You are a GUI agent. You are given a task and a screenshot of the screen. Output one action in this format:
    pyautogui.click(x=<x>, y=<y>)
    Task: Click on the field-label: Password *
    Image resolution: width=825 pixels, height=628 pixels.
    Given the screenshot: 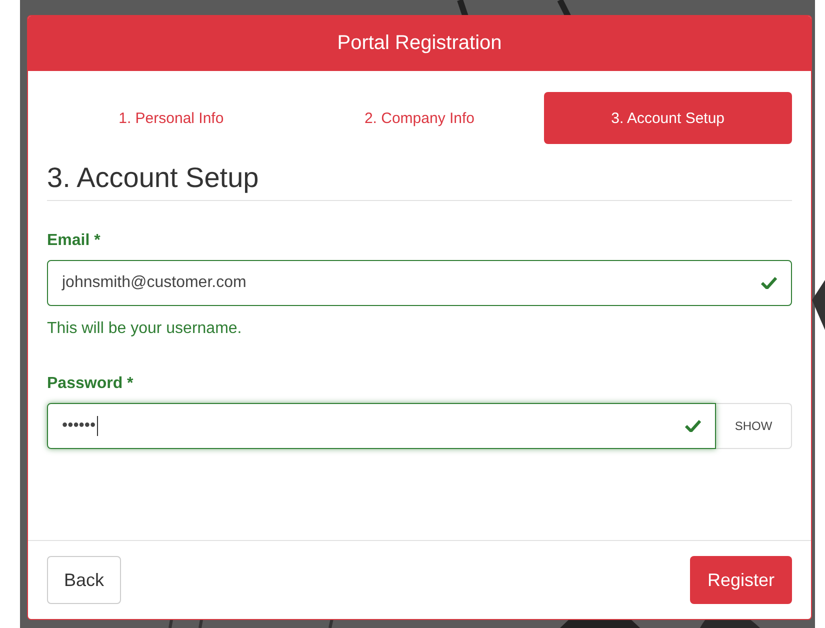 What is the action you would take?
    pyautogui.click(x=90, y=384)
    